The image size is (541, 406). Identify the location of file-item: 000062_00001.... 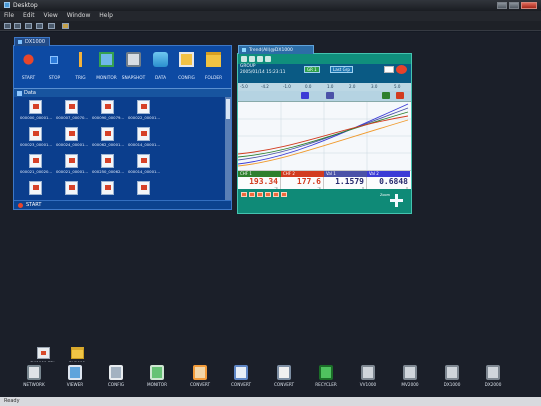
(108, 139).